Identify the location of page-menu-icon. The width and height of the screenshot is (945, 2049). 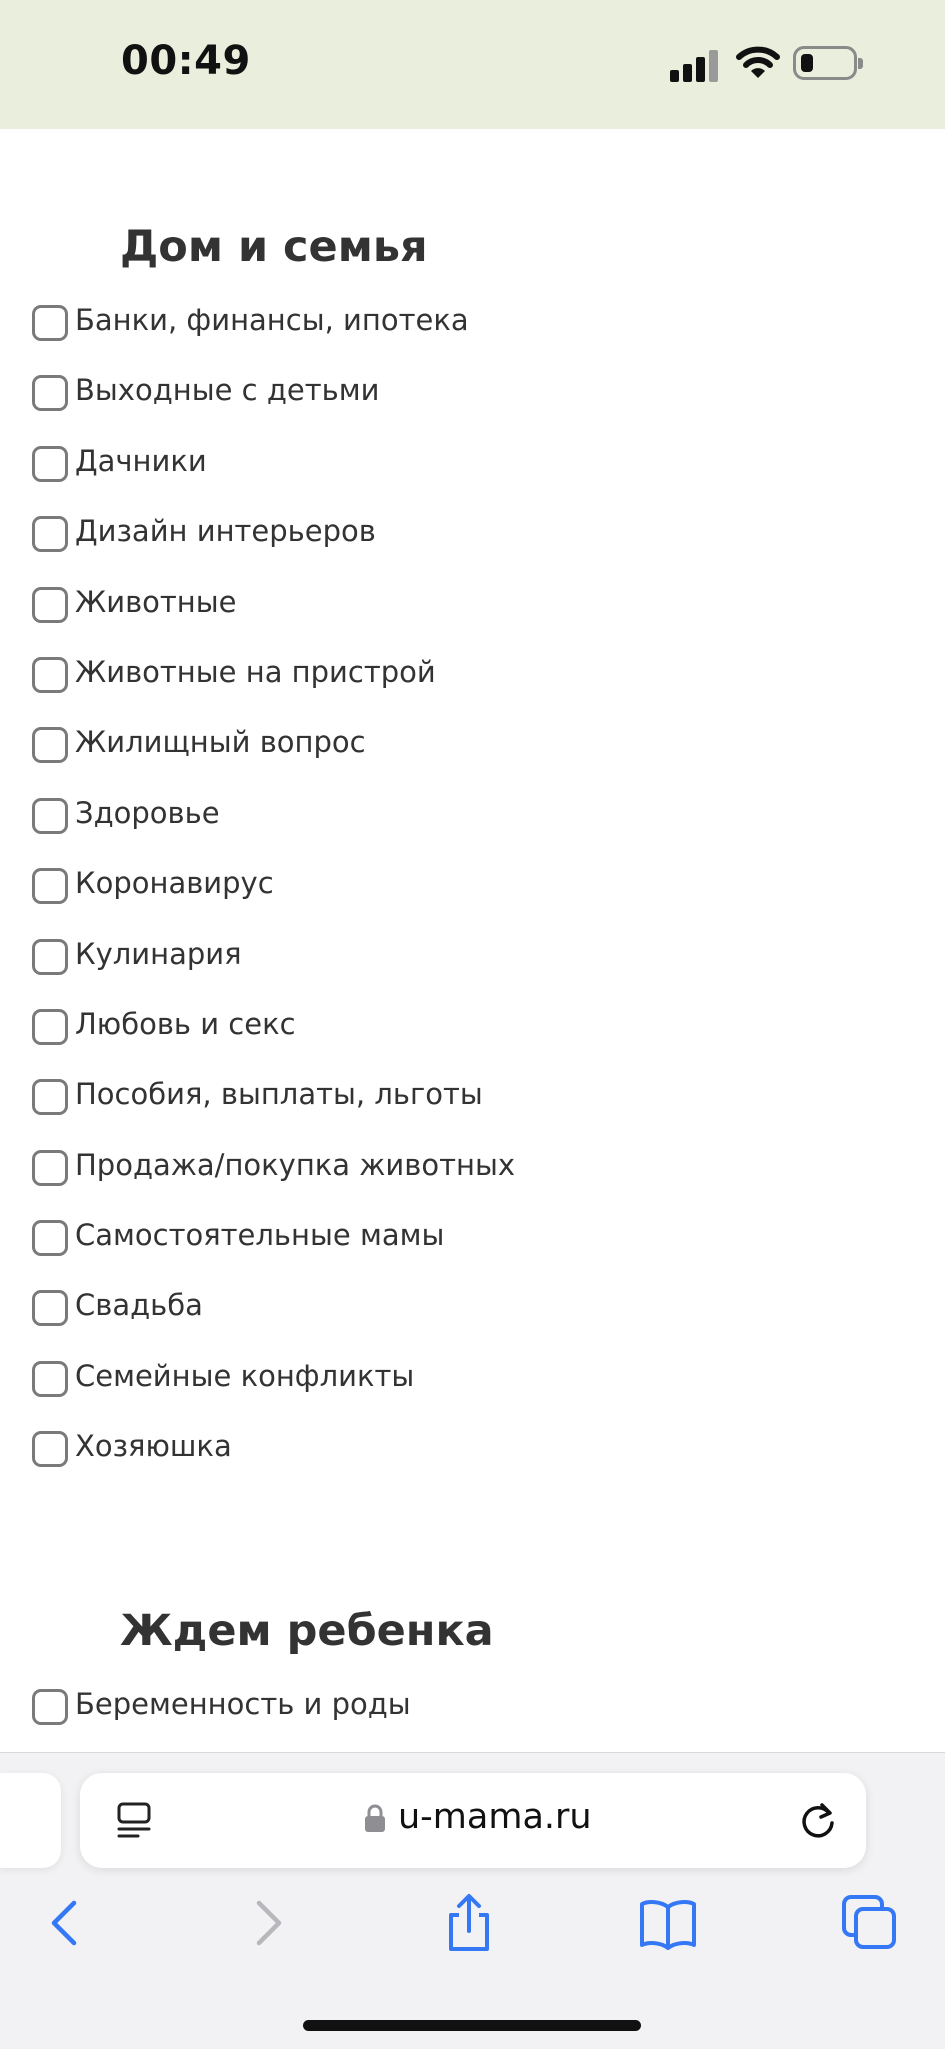
(134, 1820).